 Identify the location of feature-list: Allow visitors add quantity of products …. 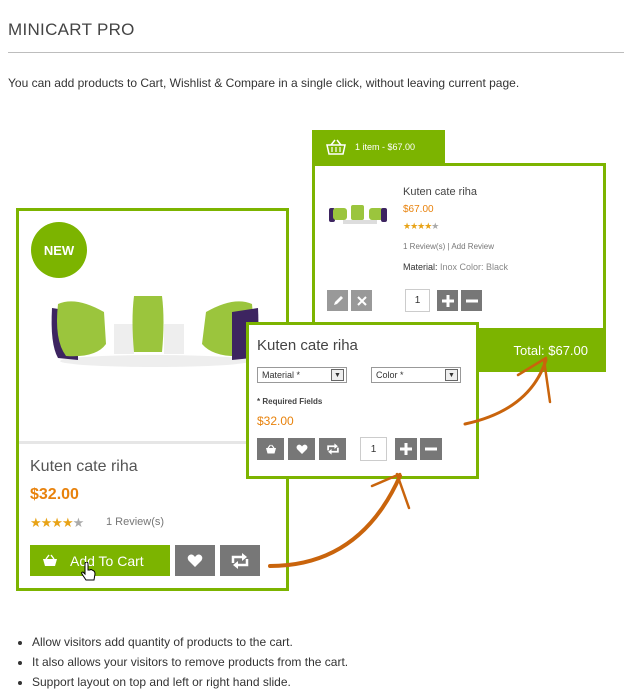
(183, 662).